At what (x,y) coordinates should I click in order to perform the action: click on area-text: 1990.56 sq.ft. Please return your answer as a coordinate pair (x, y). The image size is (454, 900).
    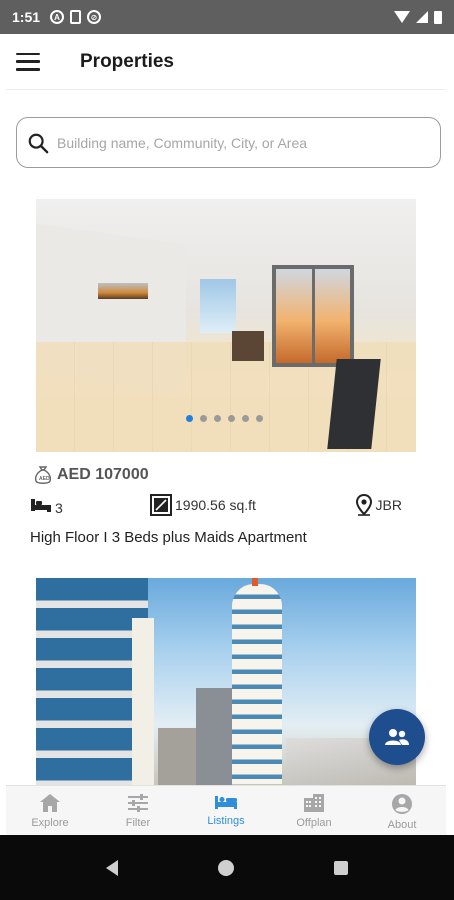
    Looking at the image, I should click on (215, 505).